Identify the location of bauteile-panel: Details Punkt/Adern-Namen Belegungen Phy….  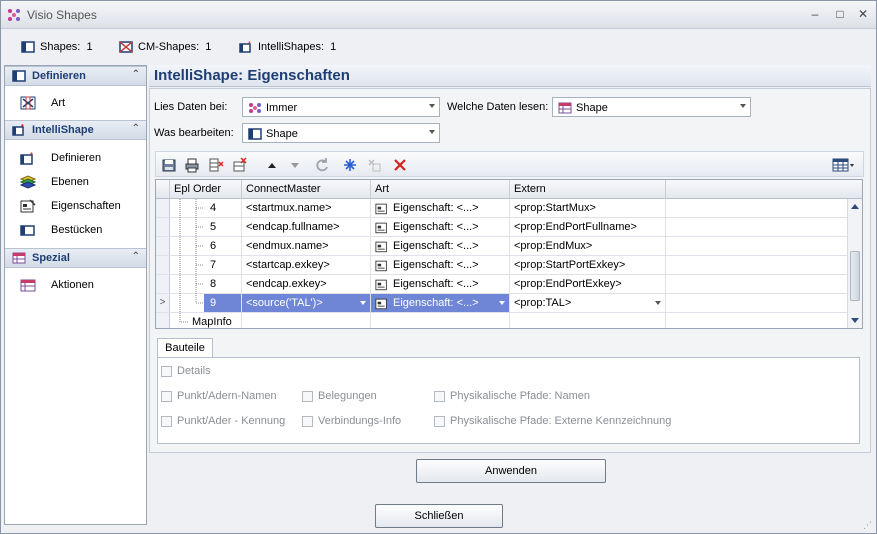
(508, 400).